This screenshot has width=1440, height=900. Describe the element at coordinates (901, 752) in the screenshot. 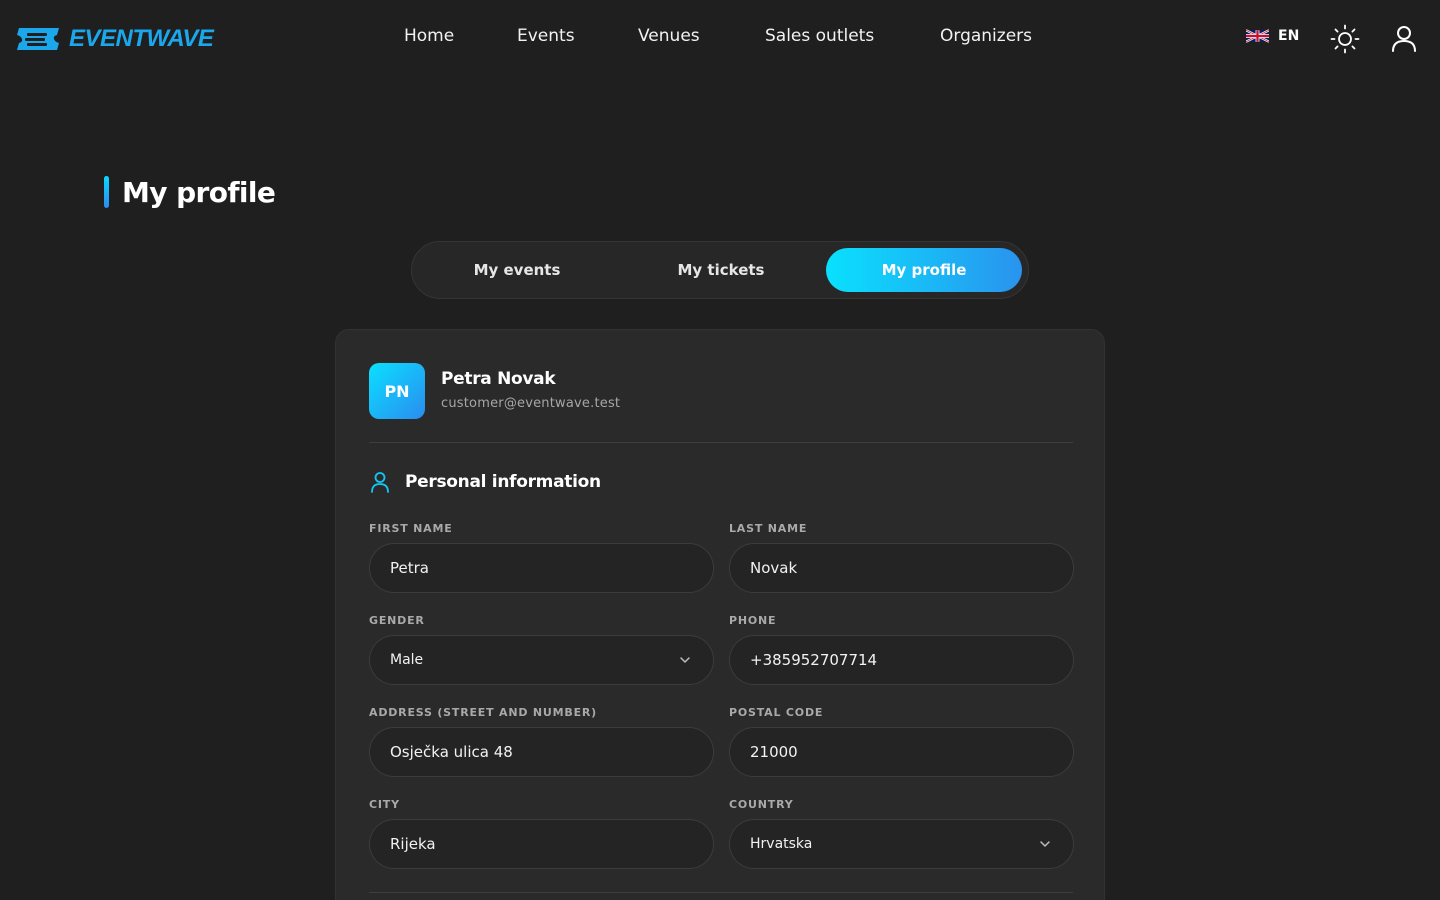

I see `postal-code-field: 21000` at that location.